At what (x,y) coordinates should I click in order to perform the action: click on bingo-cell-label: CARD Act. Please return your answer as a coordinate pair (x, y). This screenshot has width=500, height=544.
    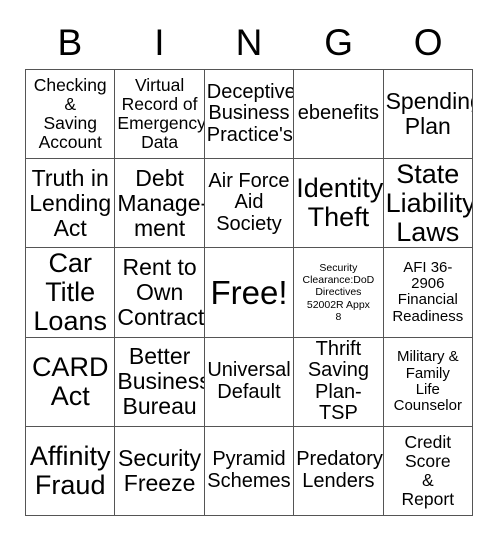
    Looking at the image, I should click on (70, 381).